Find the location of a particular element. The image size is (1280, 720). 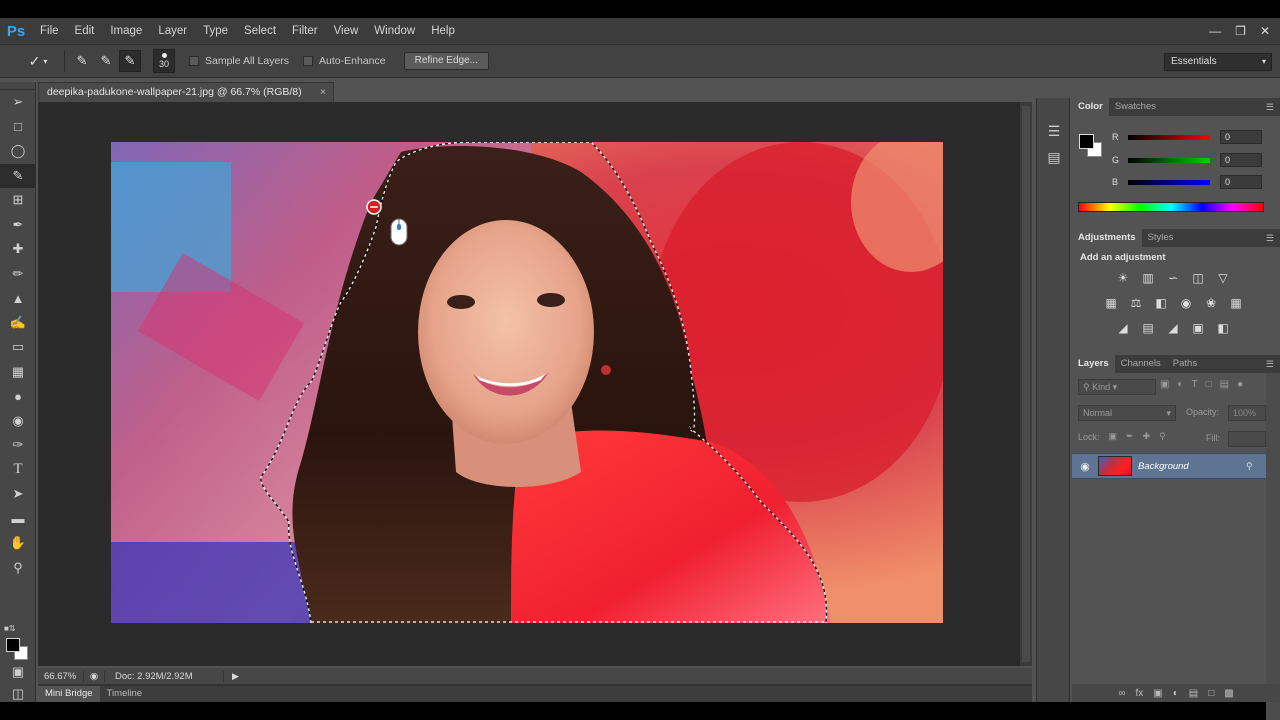

green-track is located at coordinates (1169, 160).